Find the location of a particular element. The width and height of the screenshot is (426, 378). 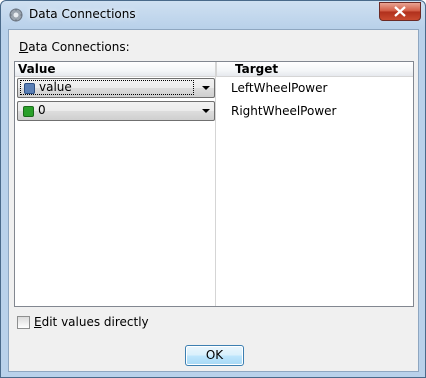

edit-values-label: Edit values directly is located at coordinates (91, 322).